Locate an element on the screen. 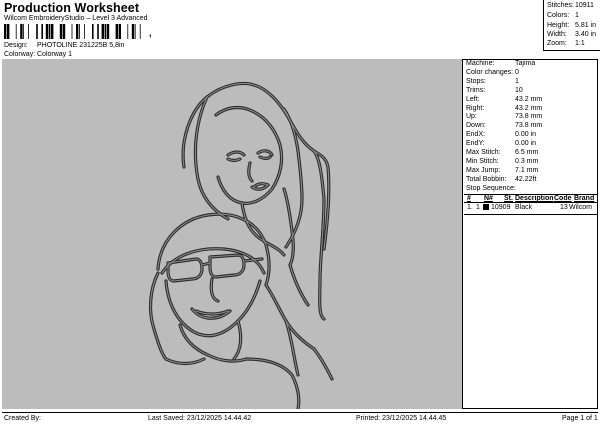 This screenshot has height=424, width=600. colorway-value: Colorway 1 is located at coordinates (55, 54).